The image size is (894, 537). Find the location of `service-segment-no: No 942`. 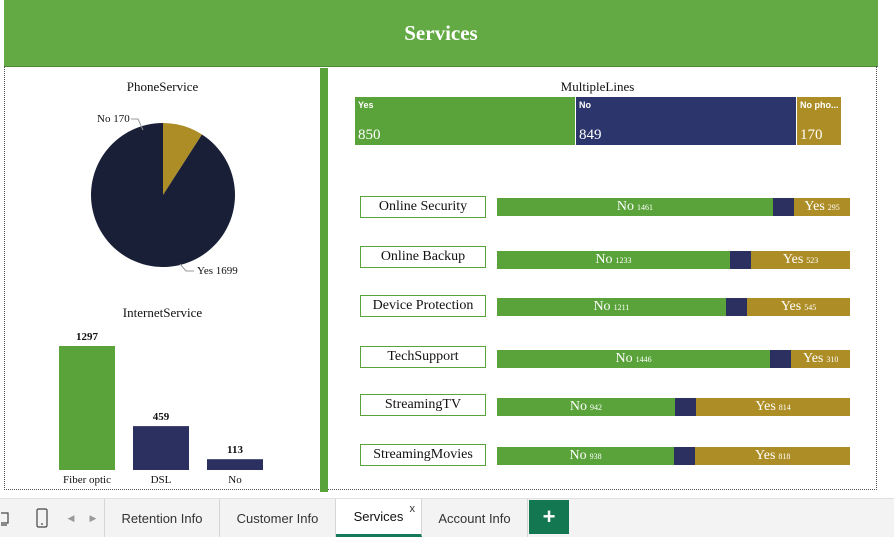

service-segment-no: No 942 is located at coordinates (586, 407).